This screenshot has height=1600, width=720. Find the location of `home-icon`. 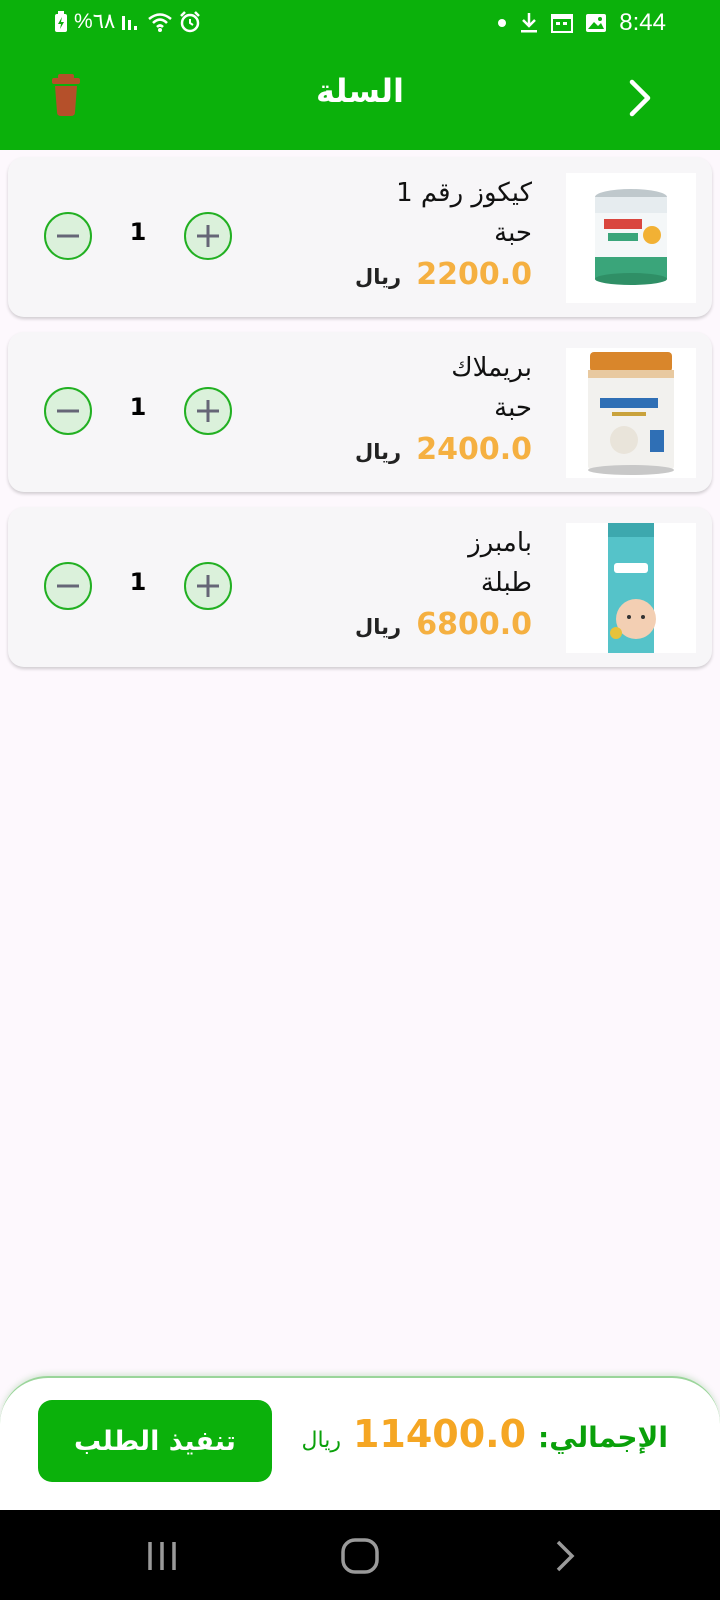

home-icon is located at coordinates (360, 1556).